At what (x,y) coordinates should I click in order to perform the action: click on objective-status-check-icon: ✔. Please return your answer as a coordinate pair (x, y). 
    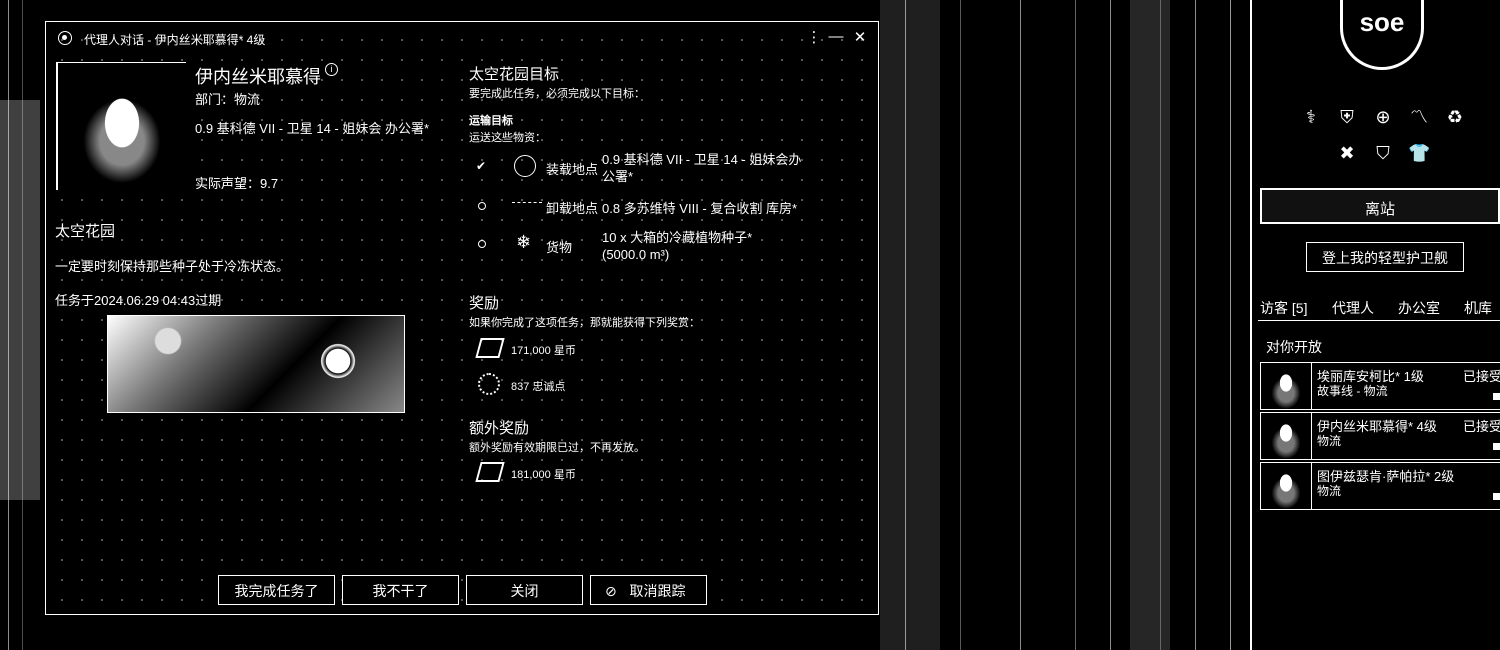
    Looking at the image, I should click on (481, 166).